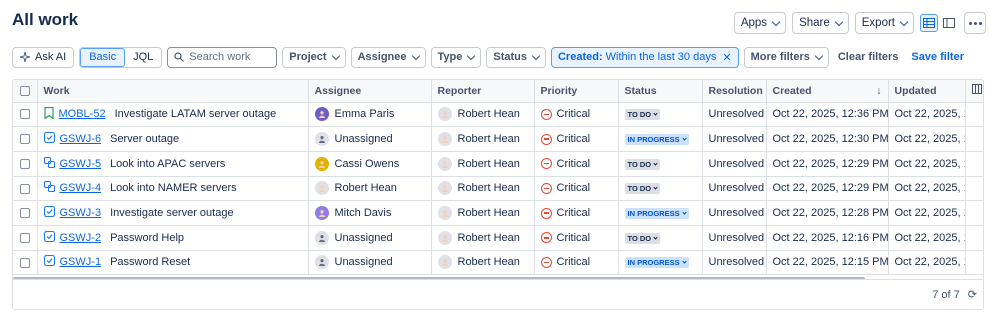 The width and height of the screenshot is (998, 324). What do you see at coordinates (49, 262) in the screenshot?
I see `task-icon` at bounding box center [49, 262].